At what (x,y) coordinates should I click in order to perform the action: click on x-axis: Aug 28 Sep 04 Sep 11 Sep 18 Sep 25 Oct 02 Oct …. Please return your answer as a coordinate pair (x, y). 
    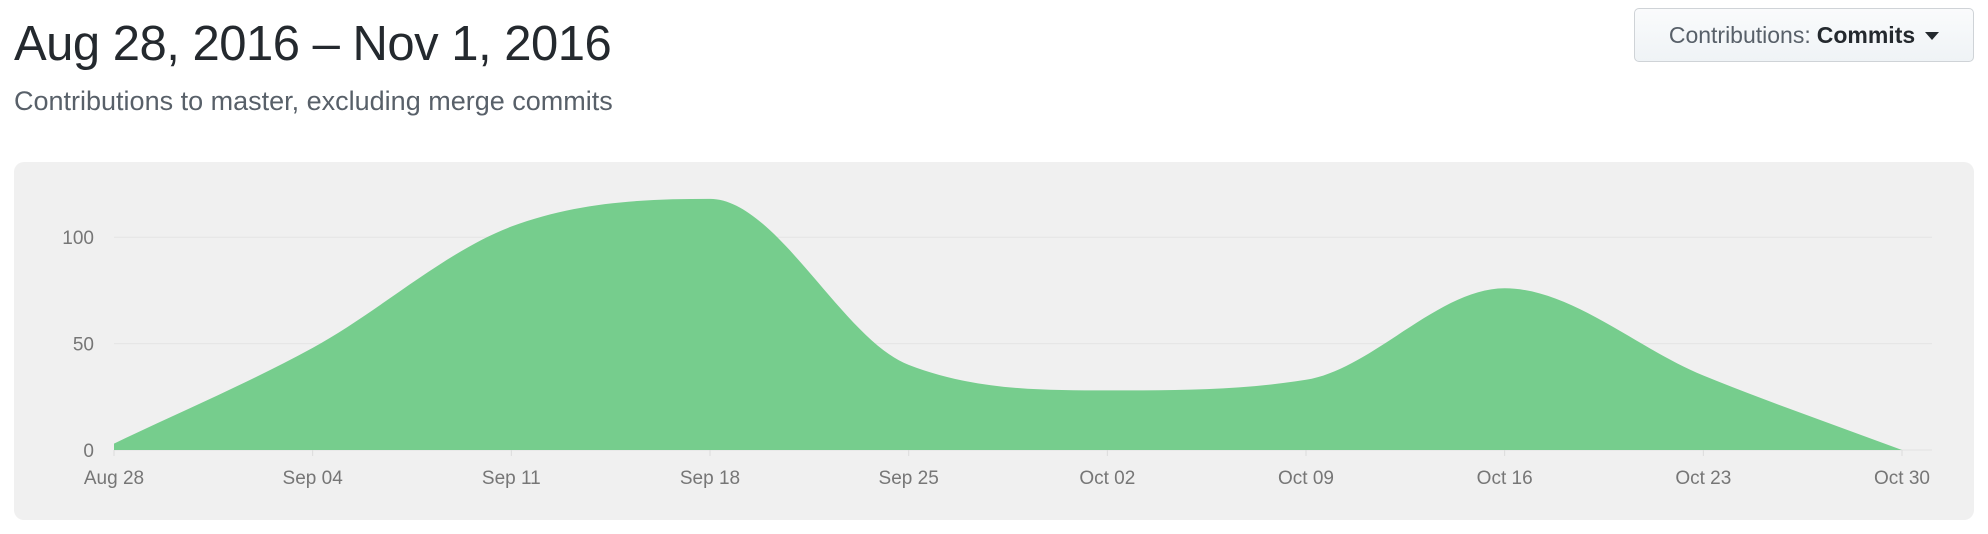
    Looking at the image, I should click on (1007, 469).